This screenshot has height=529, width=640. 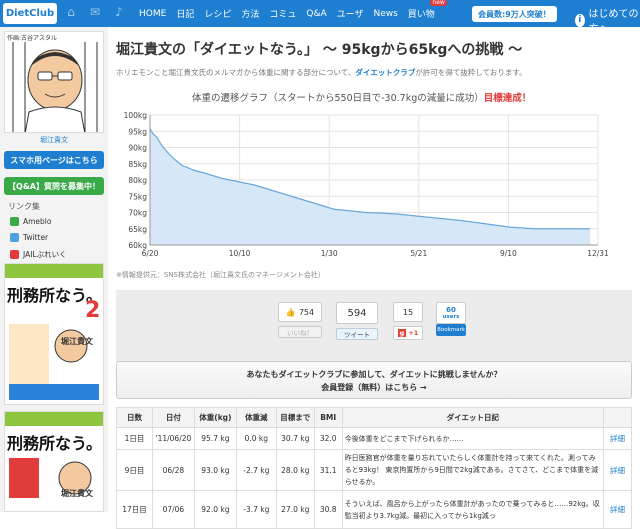 I want to click on link-ameblo: Ameblo, so click(x=30, y=221).